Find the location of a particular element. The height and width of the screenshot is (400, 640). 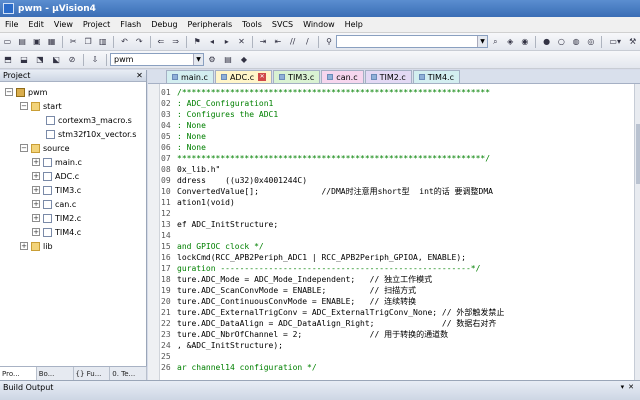

close-tab-icon: ✕ is located at coordinates (262, 77).